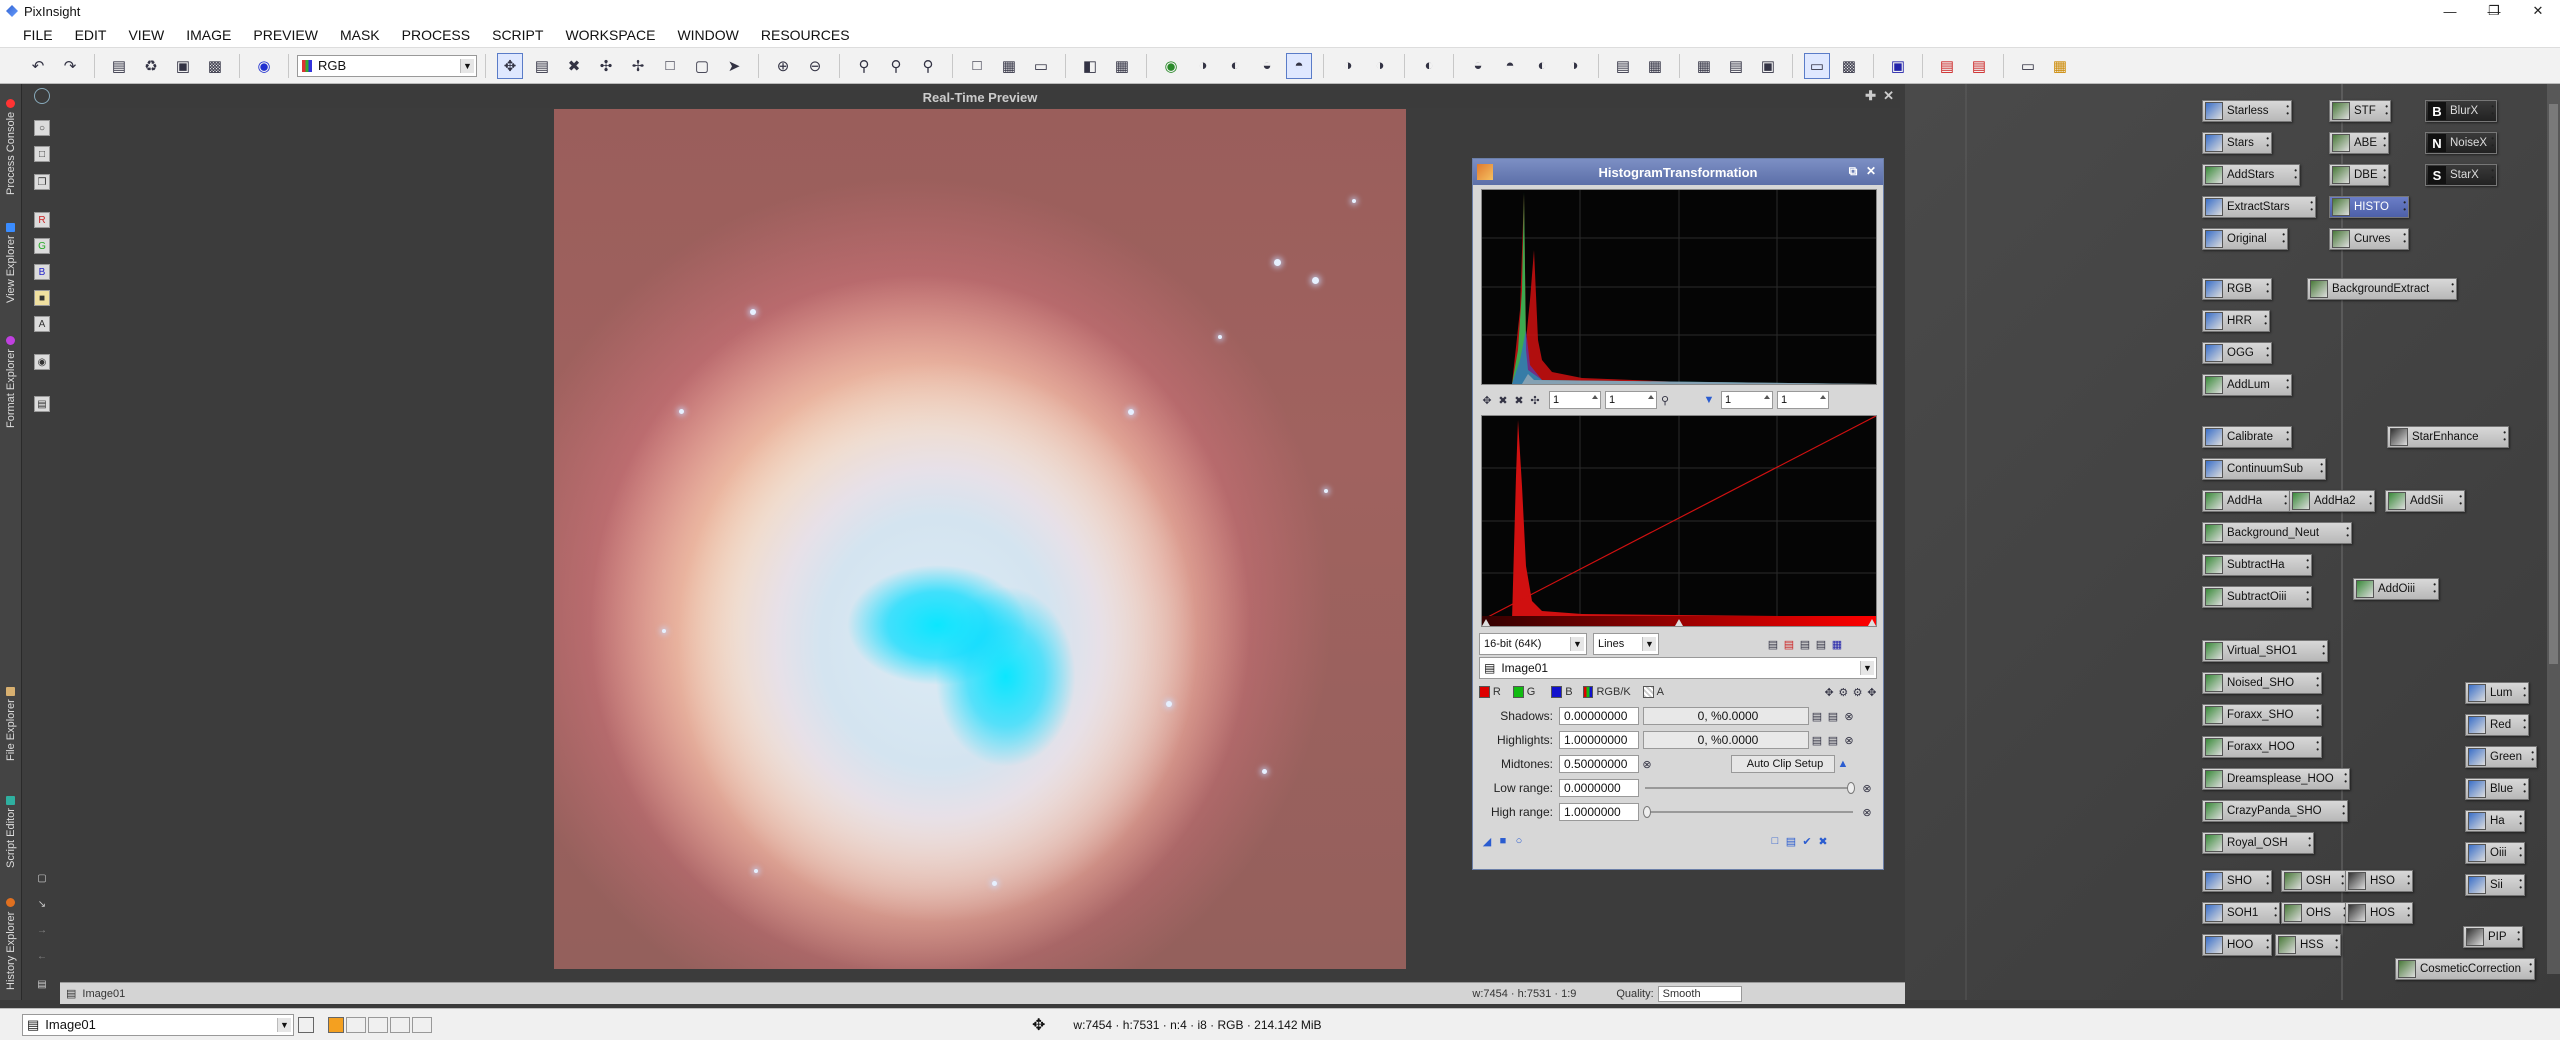 This screenshot has height=1040, width=2560. What do you see at coordinates (2379, 881) in the screenshot?
I see `process-icon-hso: HSO • •` at bounding box center [2379, 881].